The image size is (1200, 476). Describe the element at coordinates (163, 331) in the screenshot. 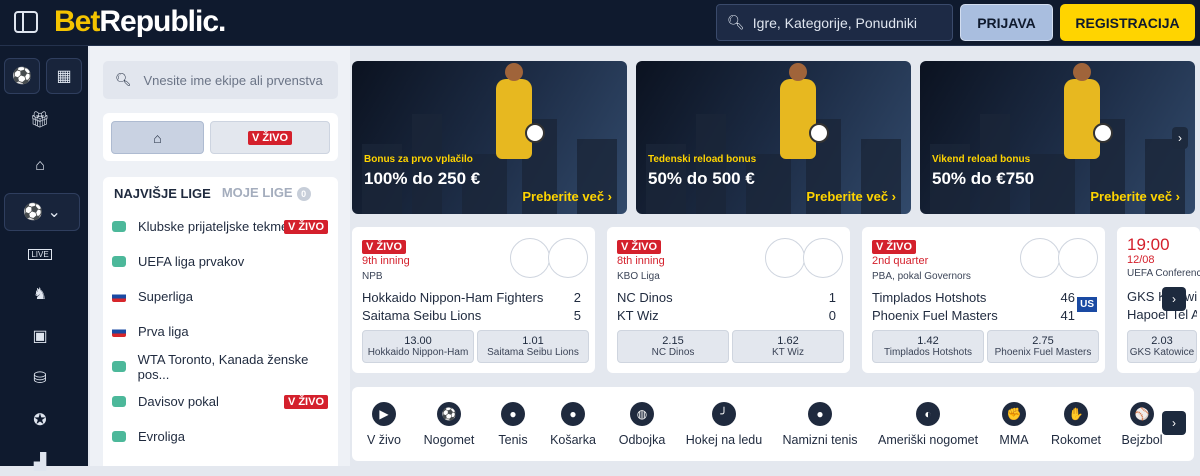

I see `league-name: Prva liga` at that location.